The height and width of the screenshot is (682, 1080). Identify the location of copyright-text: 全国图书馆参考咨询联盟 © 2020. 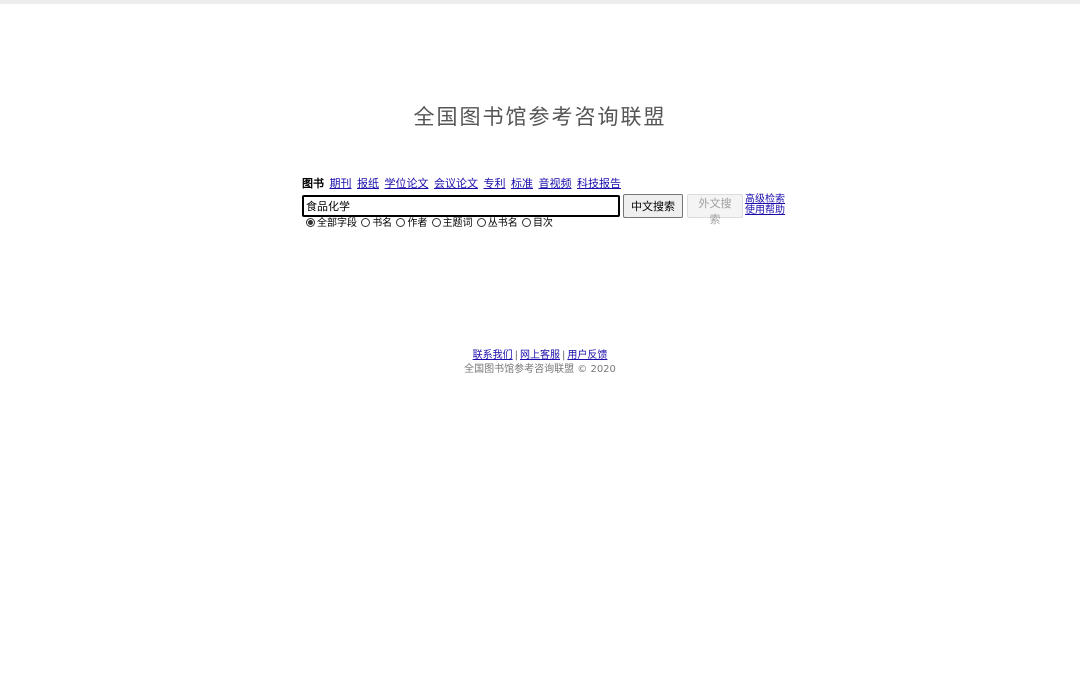
(540, 369).